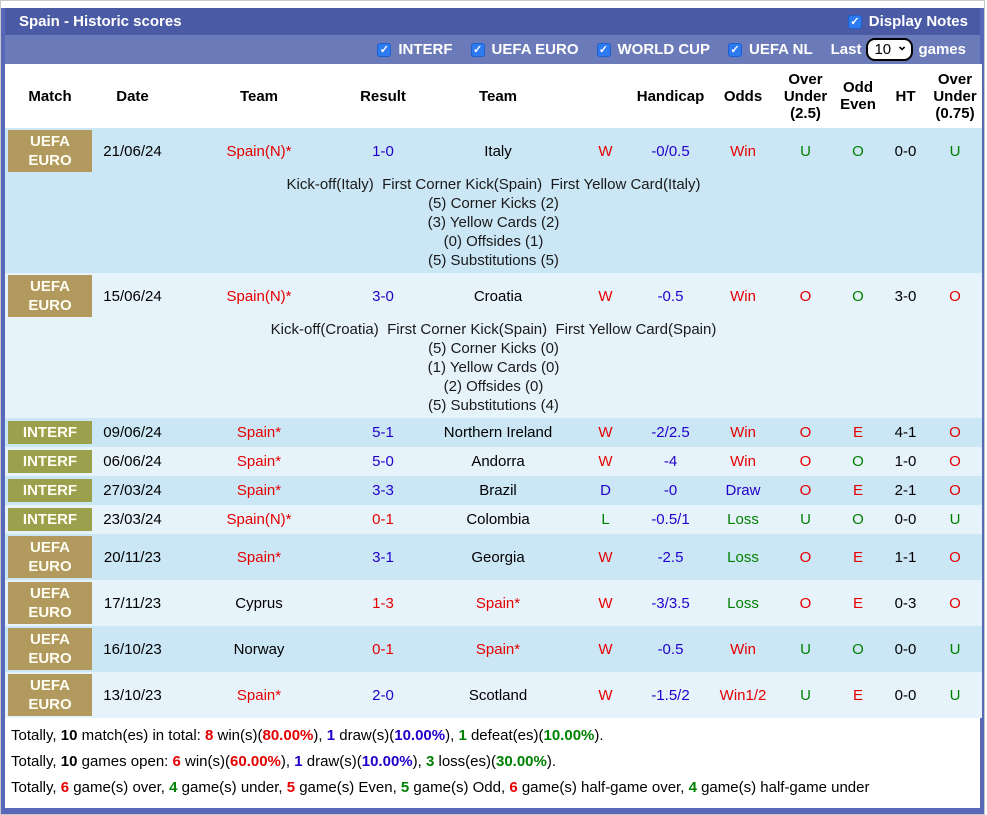 The height and width of the screenshot is (815, 987). What do you see at coordinates (664, 49) in the screenshot?
I see `filter-world-cup-label: WORLD CUP` at bounding box center [664, 49].